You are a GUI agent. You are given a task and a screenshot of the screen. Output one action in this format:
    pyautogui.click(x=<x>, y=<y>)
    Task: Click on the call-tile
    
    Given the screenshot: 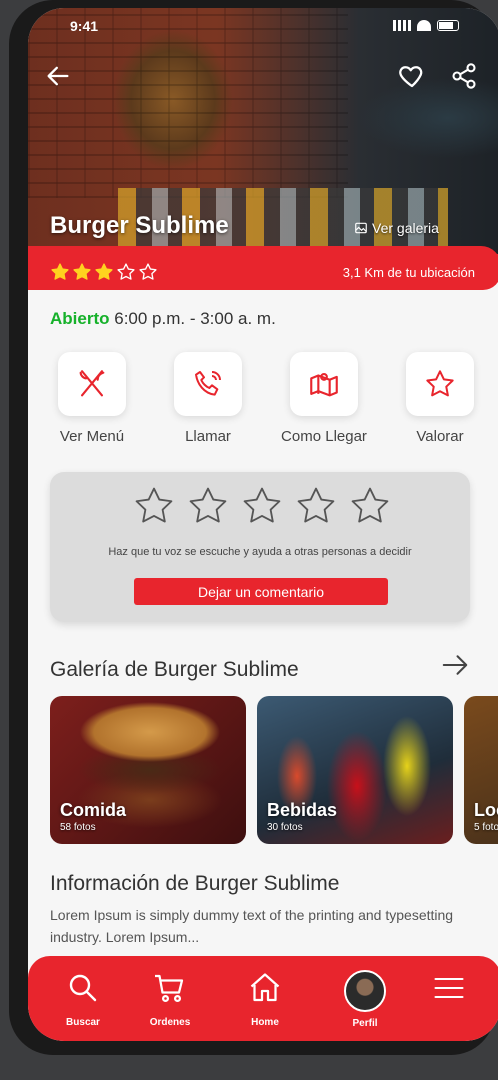 What is the action you would take?
    pyautogui.click(x=208, y=384)
    